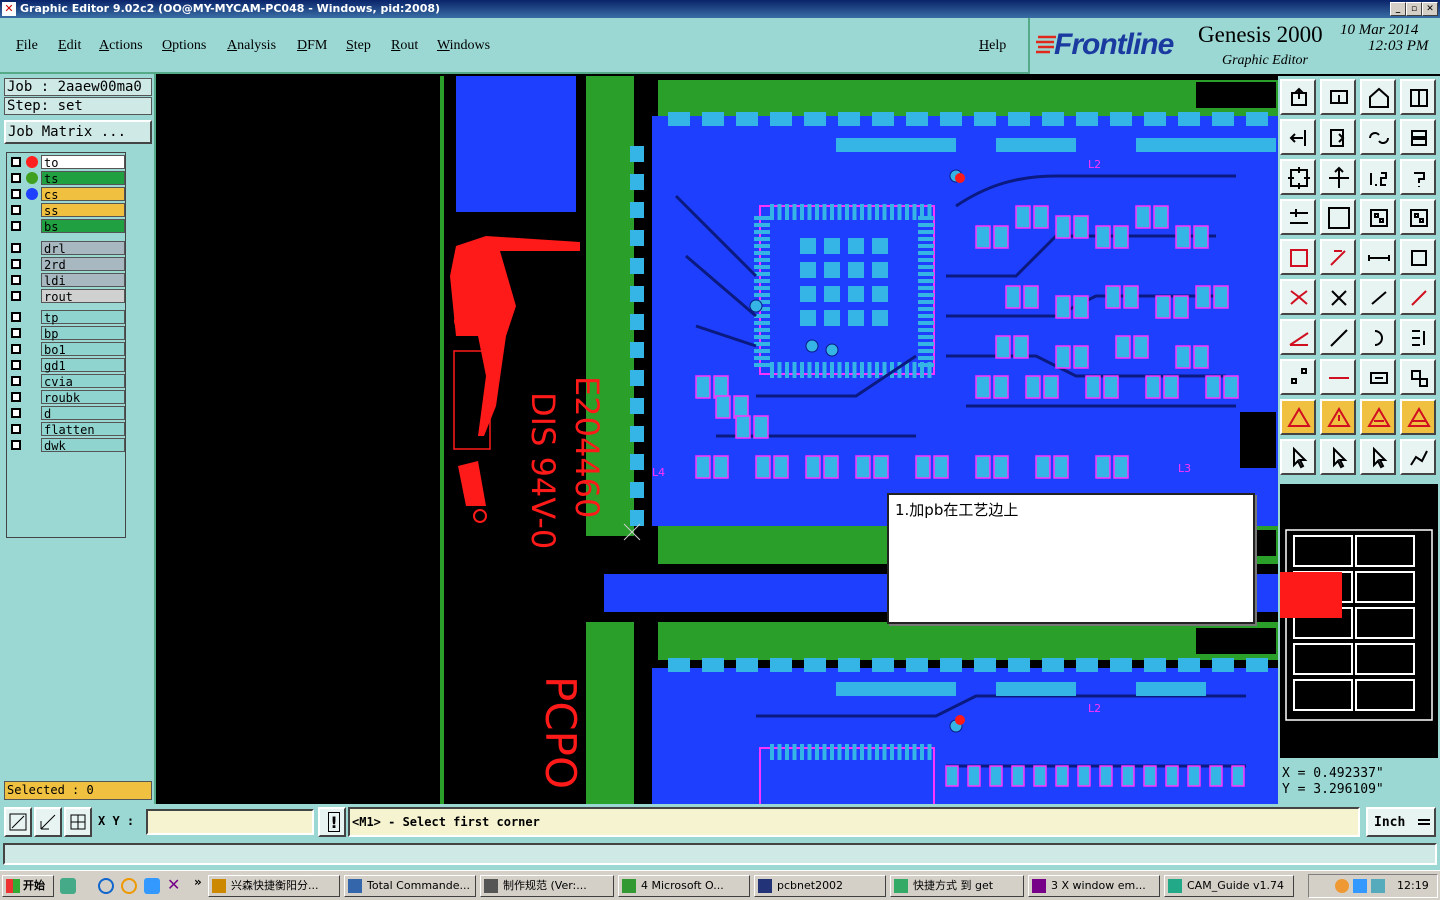  I want to click on line-tool-button, so click(1298, 337).